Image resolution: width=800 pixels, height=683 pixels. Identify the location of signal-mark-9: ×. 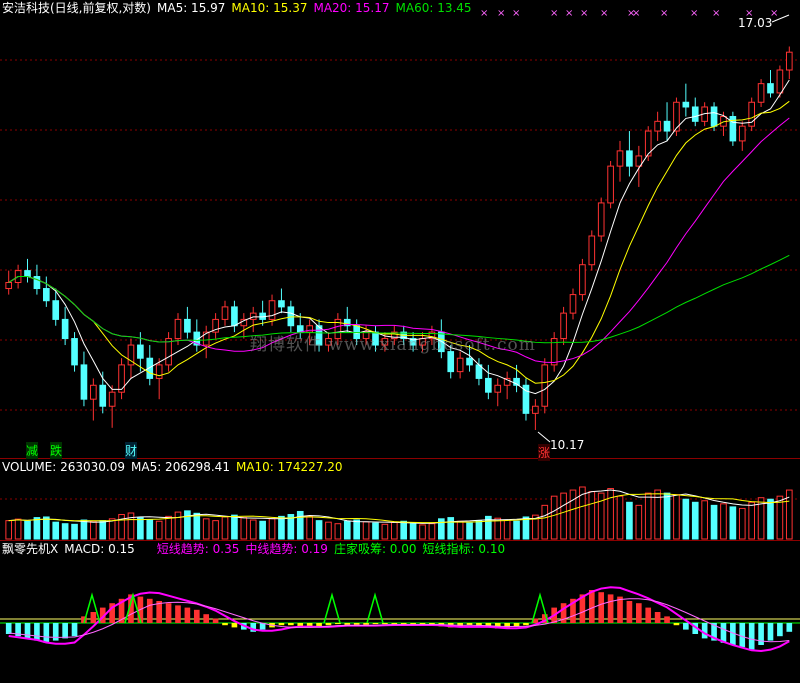
(664, 13).